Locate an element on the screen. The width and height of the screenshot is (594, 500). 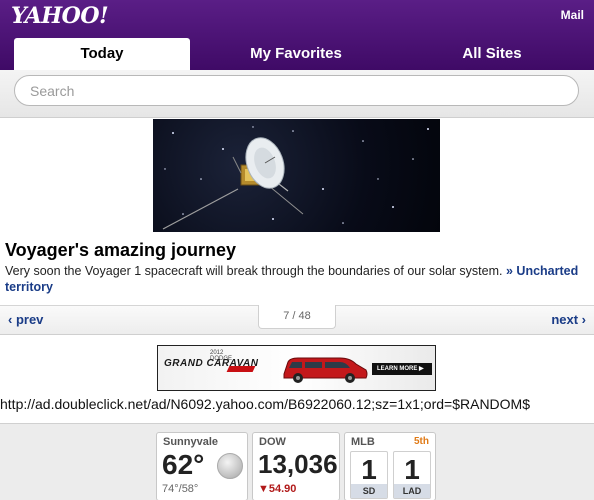
dow-change: ▼54.90 is located at coordinates (277, 489).